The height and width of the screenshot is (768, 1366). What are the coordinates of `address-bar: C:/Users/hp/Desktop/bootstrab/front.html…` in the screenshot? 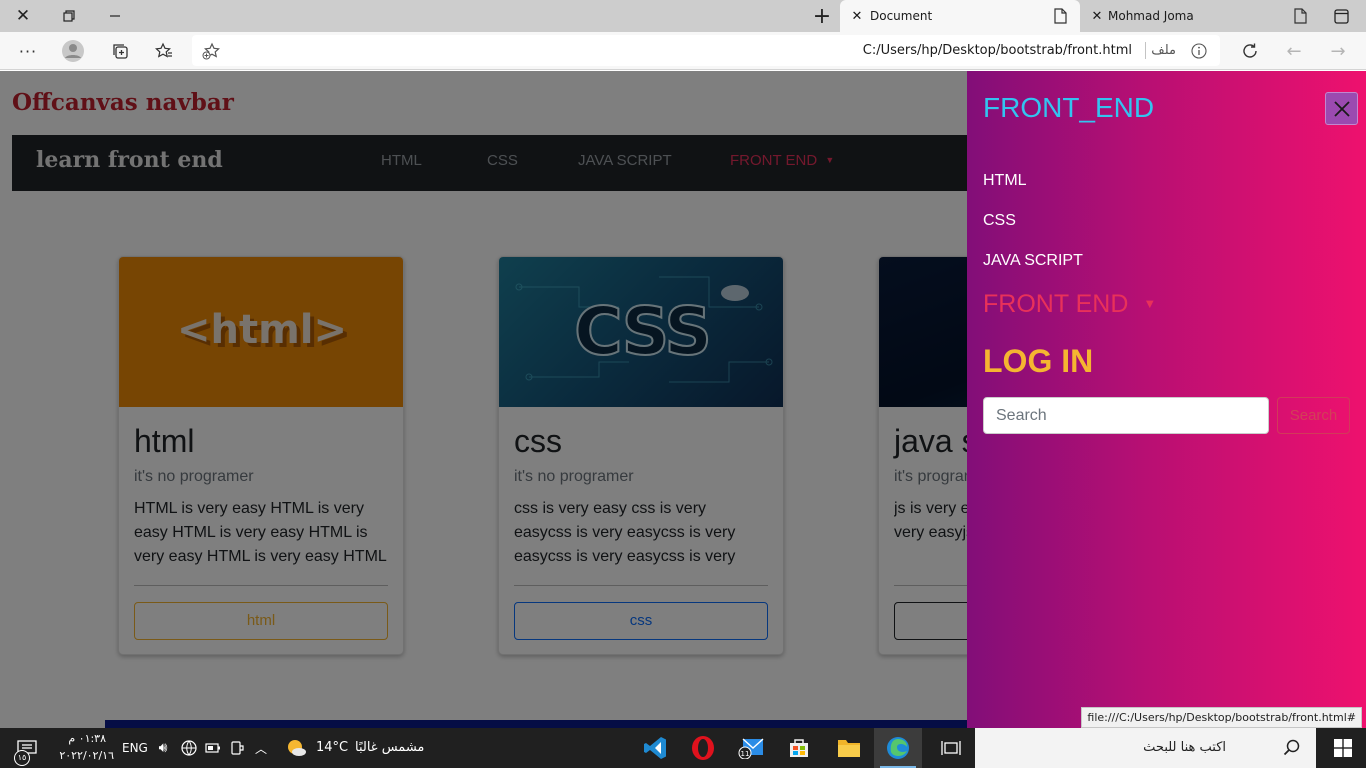 It's located at (706, 50).